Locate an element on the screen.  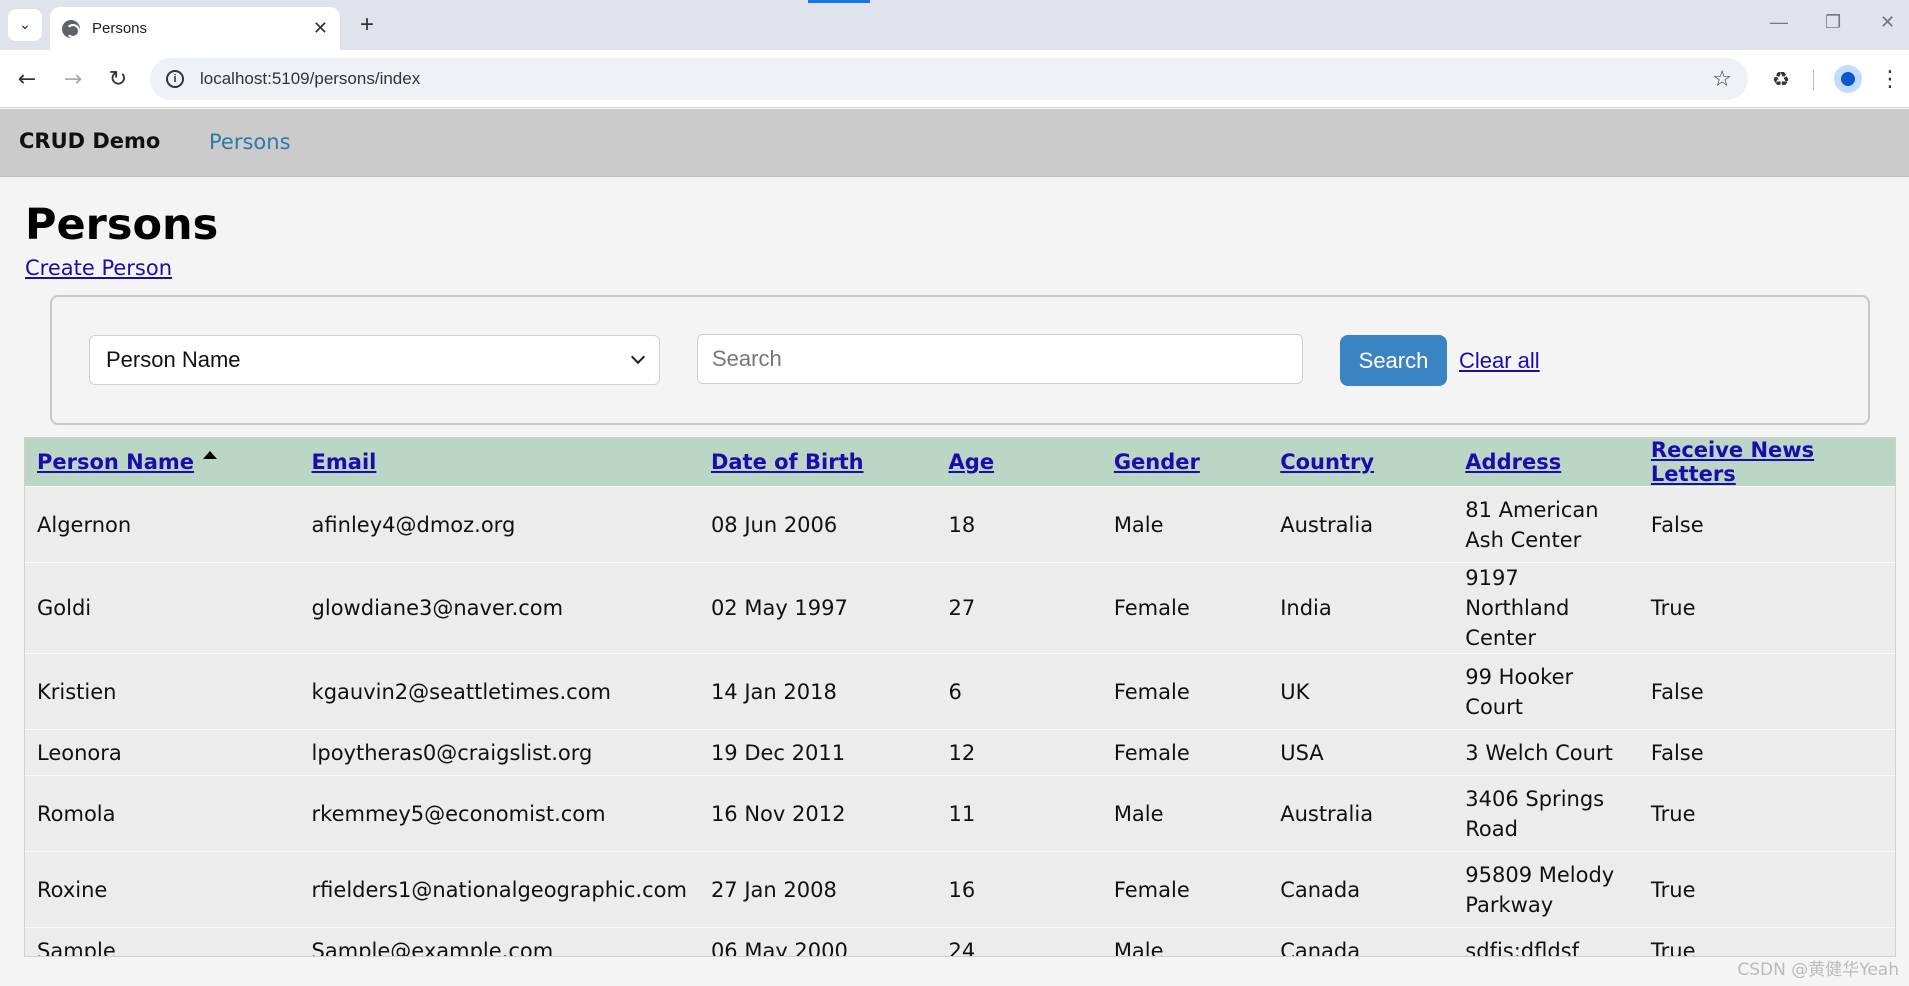
sort-link: Email is located at coordinates (344, 462).